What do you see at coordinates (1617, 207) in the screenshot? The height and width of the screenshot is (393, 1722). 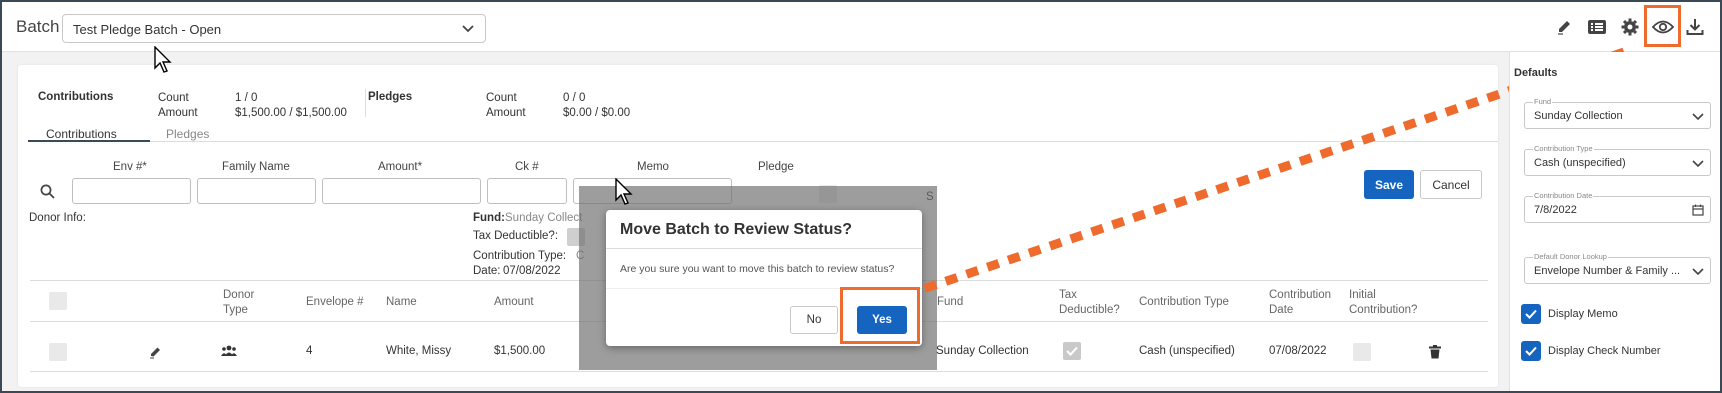 I see `default-contribution-date-field: Contribution Date 7/8/2022` at bounding box center [1617, 207].